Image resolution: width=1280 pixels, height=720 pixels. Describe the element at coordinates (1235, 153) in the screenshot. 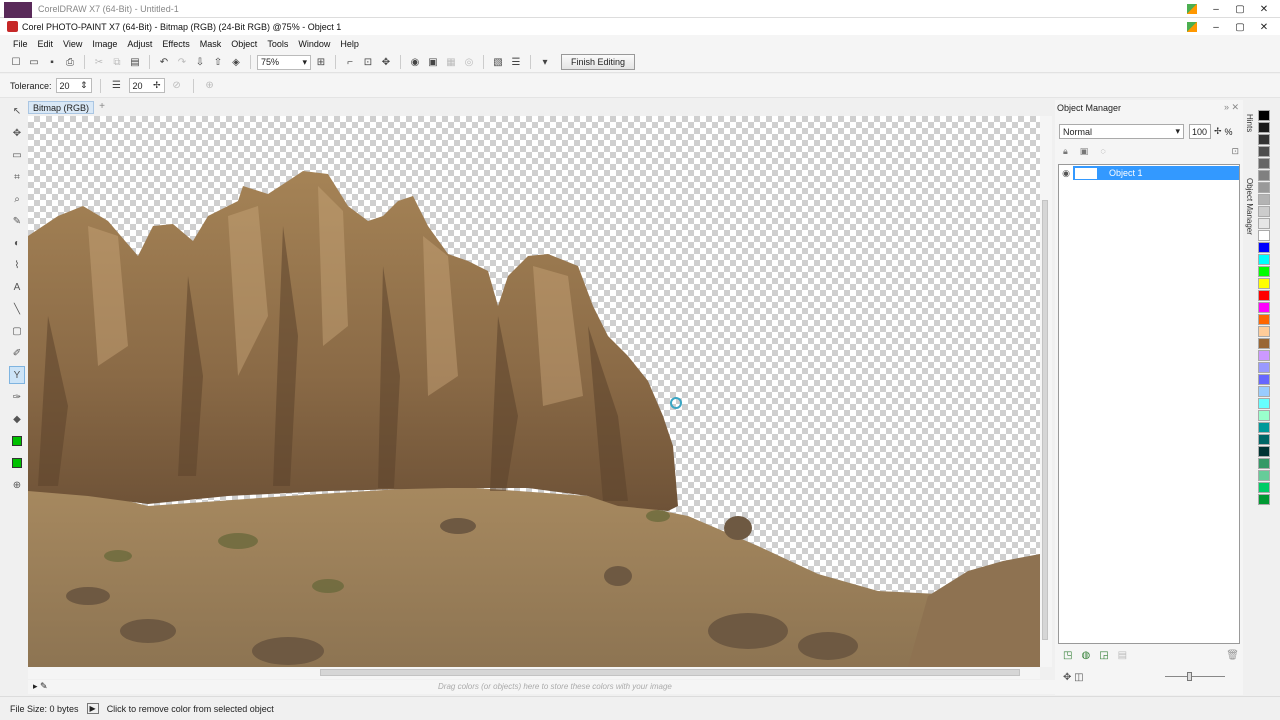

I see `properties-icon: ⊡` at that location.